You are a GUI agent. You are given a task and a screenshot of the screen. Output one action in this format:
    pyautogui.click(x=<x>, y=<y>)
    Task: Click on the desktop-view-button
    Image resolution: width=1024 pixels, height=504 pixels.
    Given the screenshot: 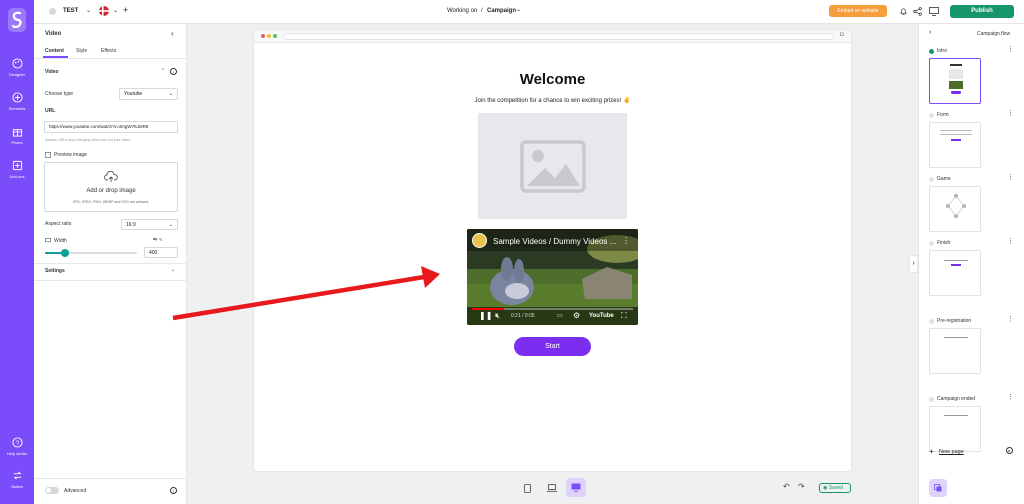 What is the action you would take?
    pyautogui.click(x=576, y=487)
    